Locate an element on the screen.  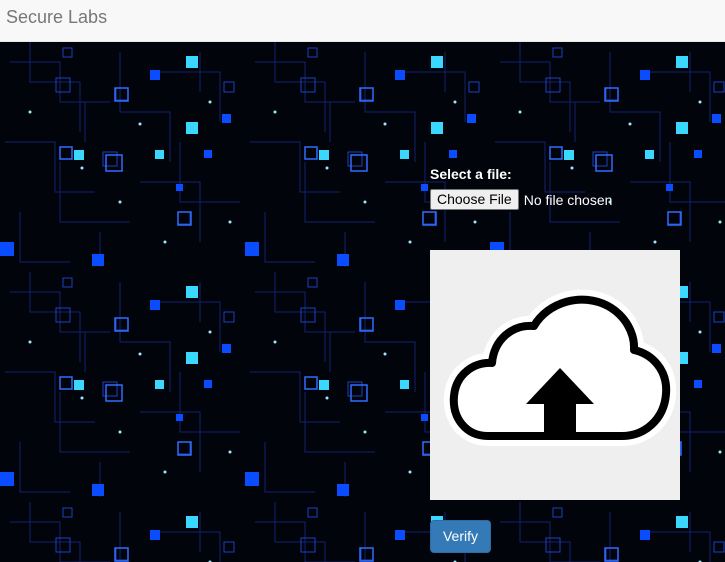
file-status-text: No file chosen is located at coordinates (568, 199).